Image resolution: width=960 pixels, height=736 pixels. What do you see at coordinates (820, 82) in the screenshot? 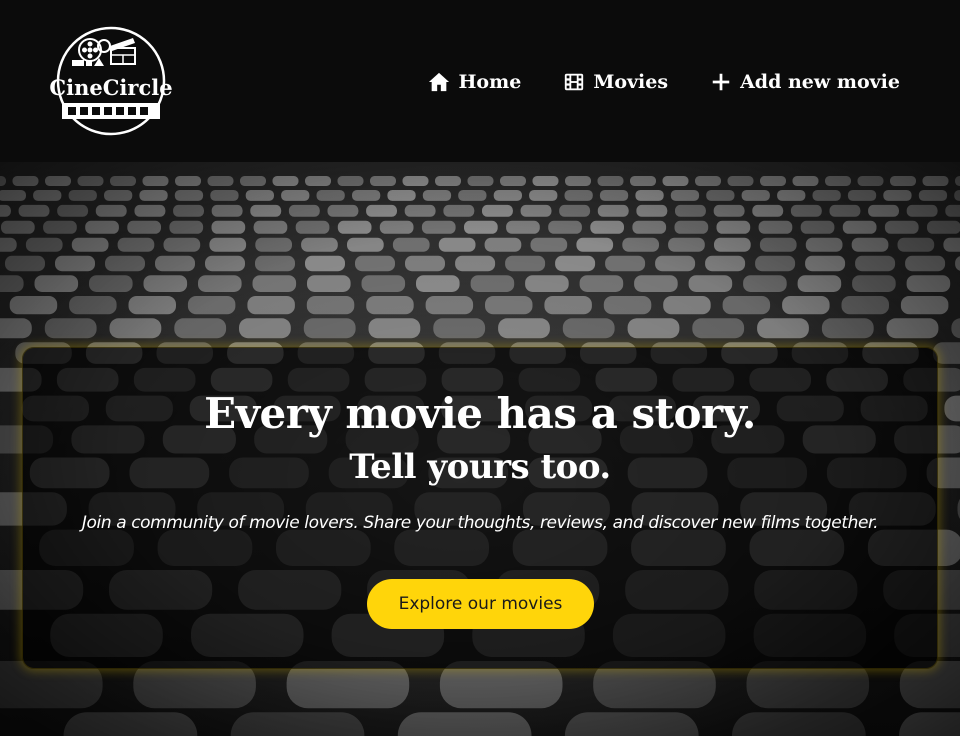
I see `nav-add-movie-label: Add new movie` at bounding box center [820, 82].